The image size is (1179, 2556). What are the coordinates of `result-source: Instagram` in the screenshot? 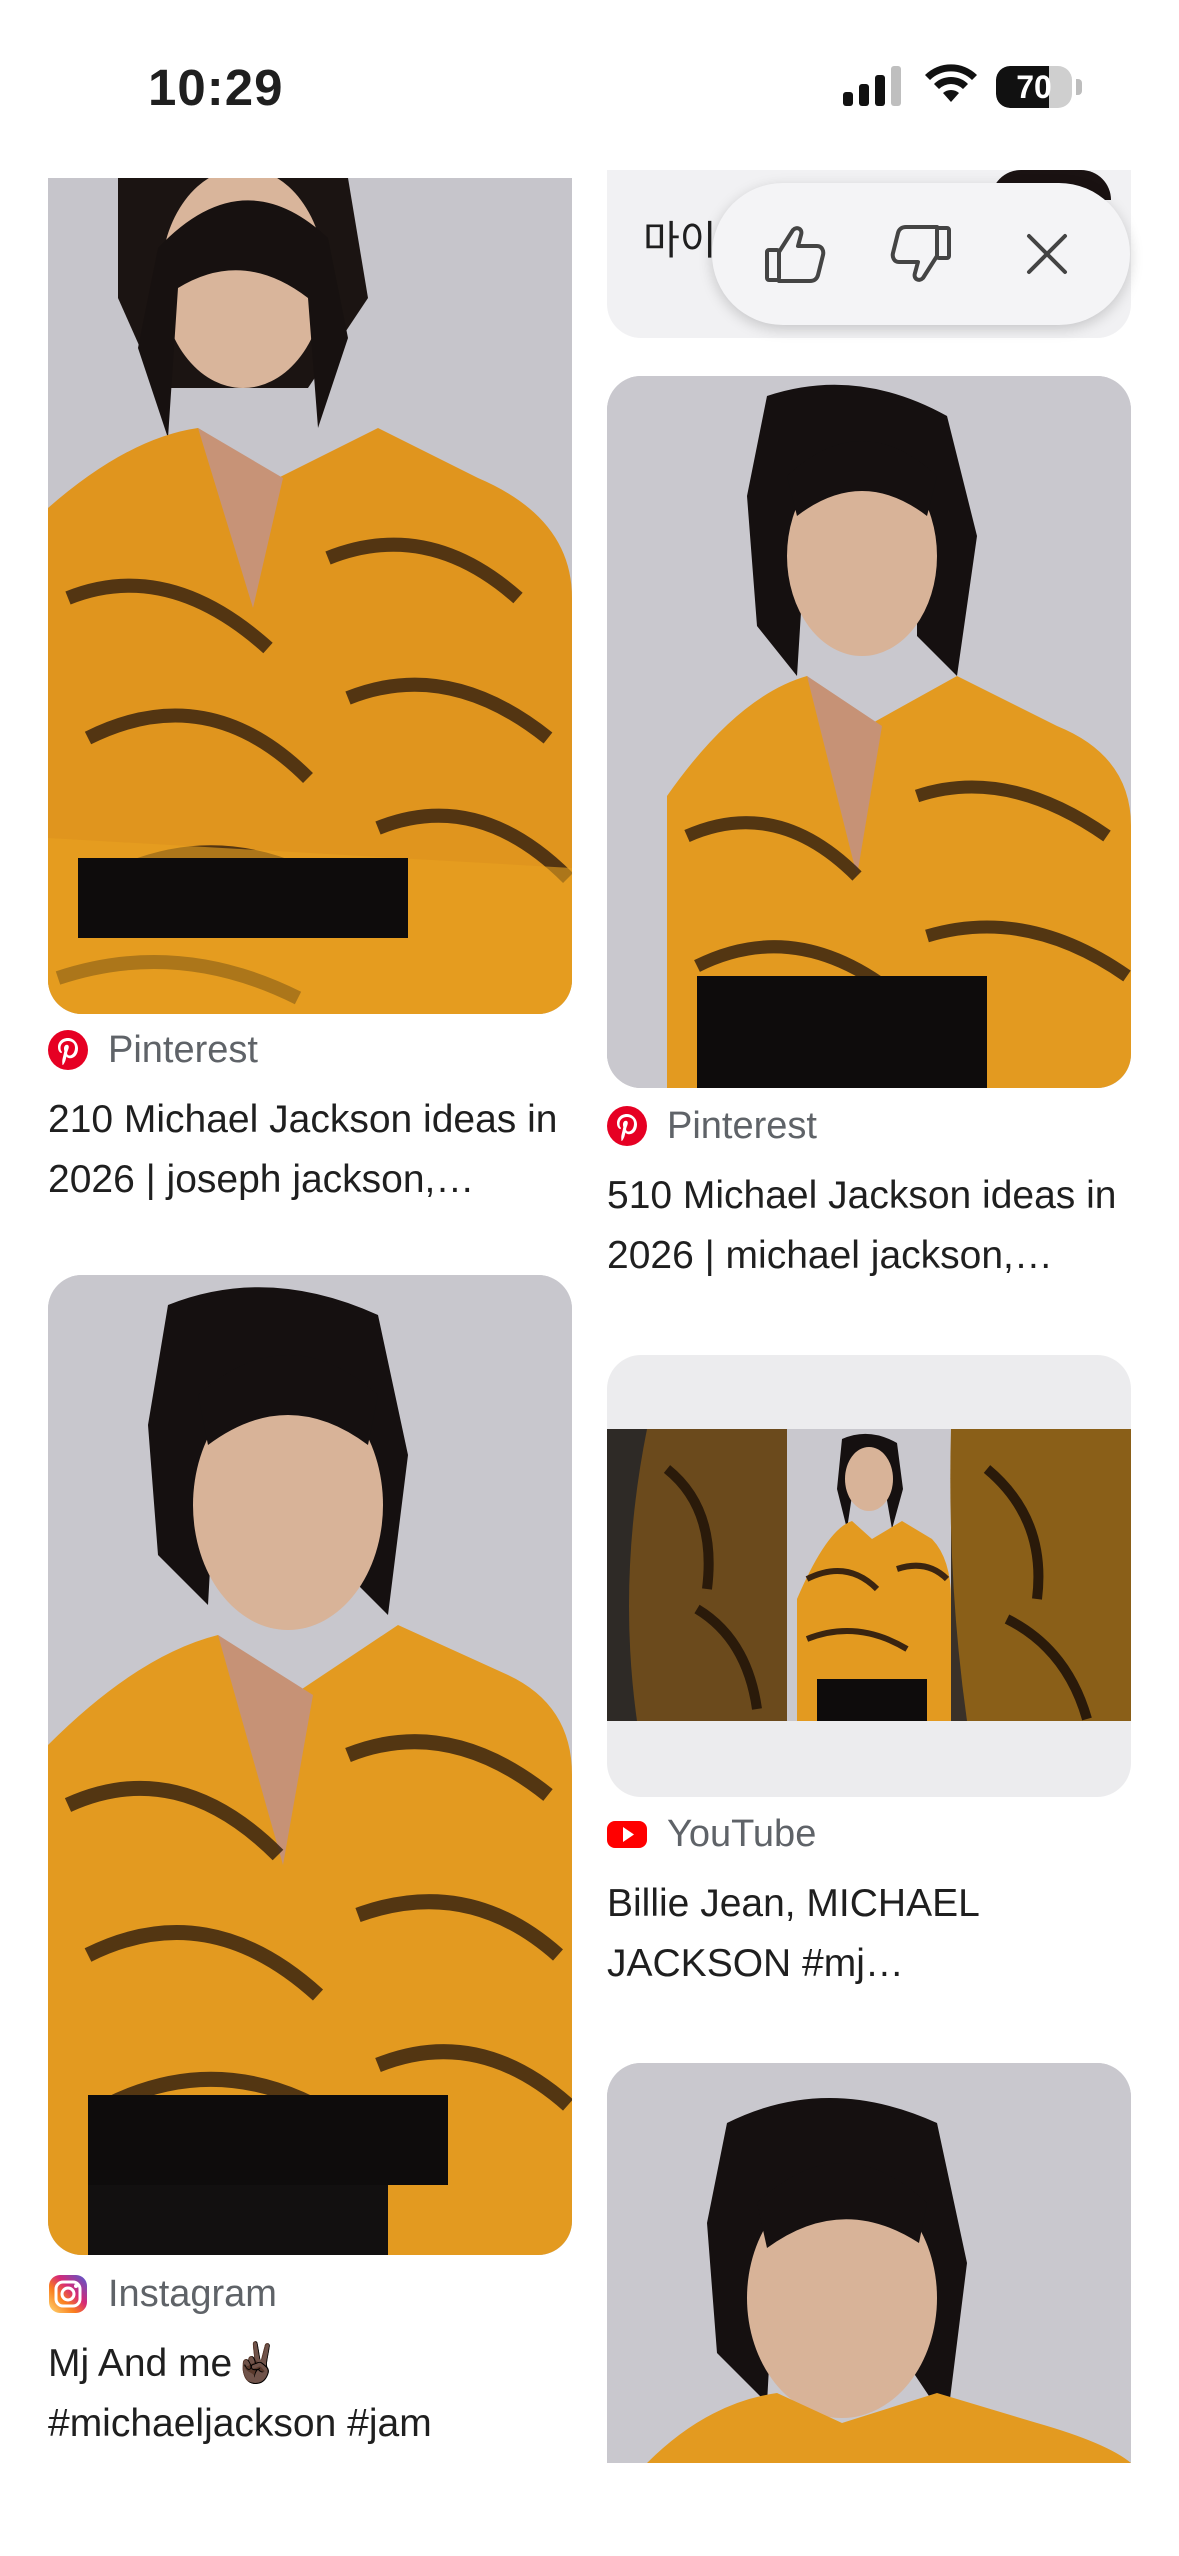 It's located at (162, 2294).